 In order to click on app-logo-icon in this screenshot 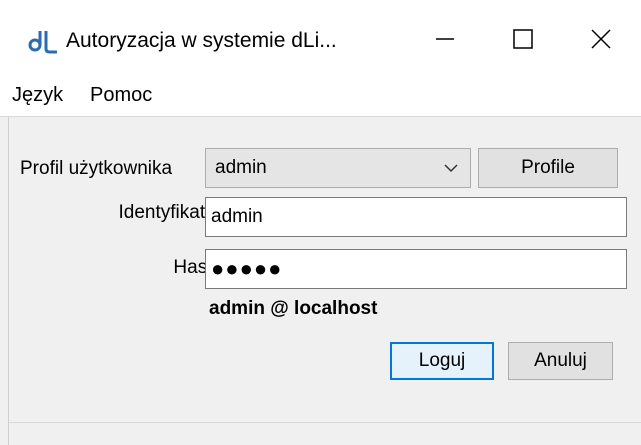, I will do `click(42, 42)`.